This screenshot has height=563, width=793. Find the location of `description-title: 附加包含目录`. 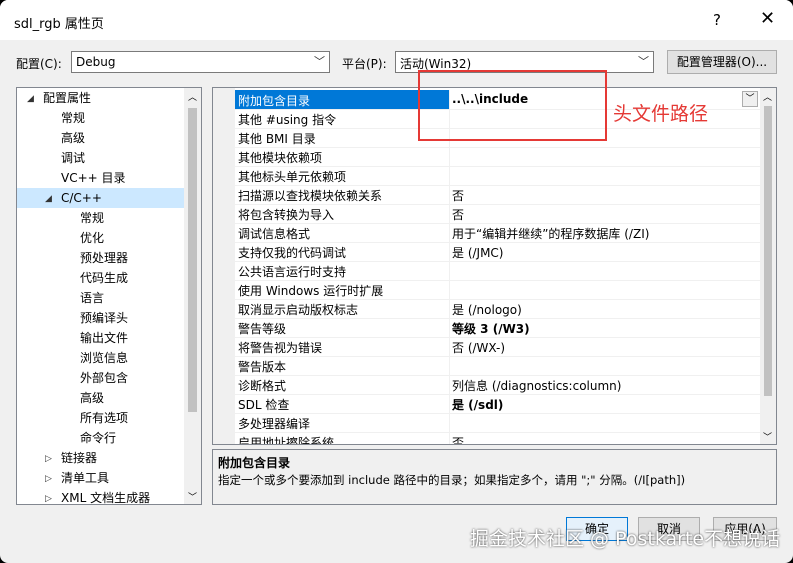

description-title: 附加包含目录 is located at coordinates (254, 463).